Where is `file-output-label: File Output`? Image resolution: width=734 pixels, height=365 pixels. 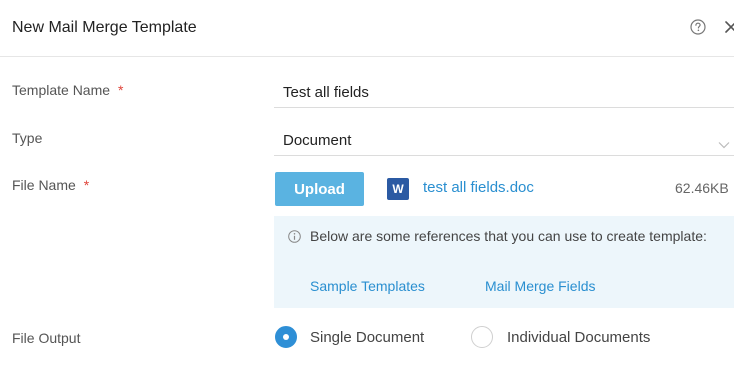
file-output-label: File Output is located at coordinates (46, 338).